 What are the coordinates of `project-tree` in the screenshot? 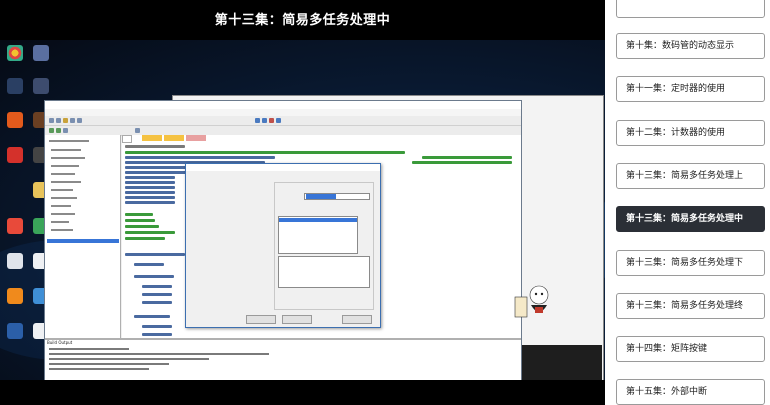 It's located at (83, 249).